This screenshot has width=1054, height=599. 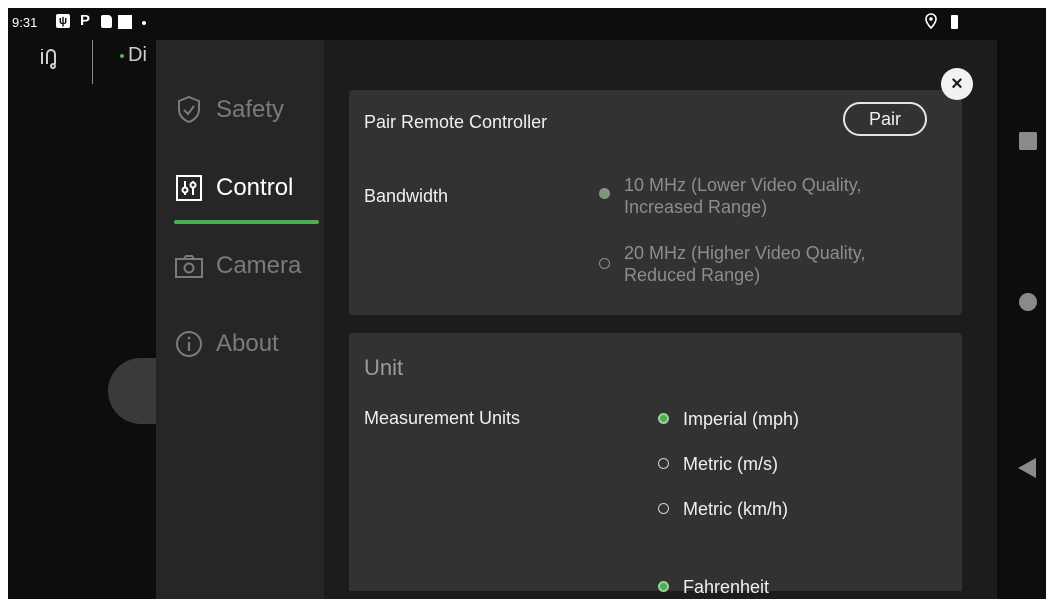 What do you see at coordinates (106, 21) in the screenshot?
I see `sd-card-icon` at bounding box center [106, 21].